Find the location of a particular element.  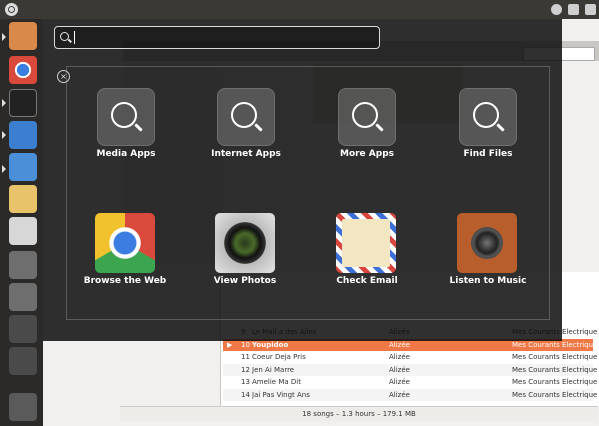

internet-apps-label: Internet Apps is located at coordinates (246, 154).